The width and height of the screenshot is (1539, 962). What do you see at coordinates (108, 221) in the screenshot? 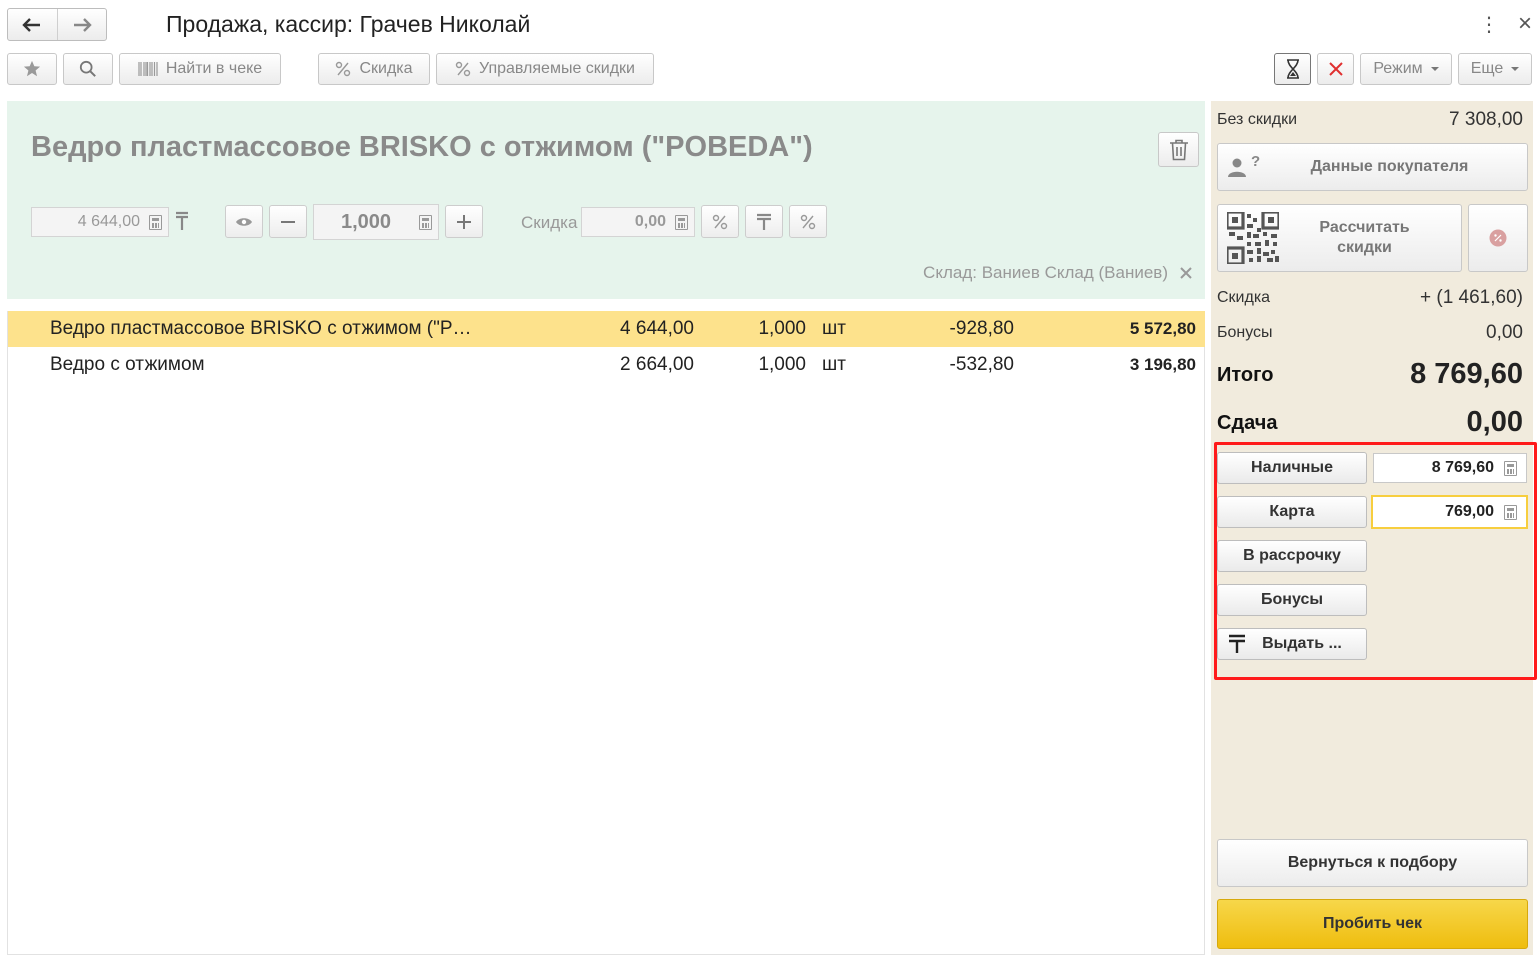
I see `price-value: 4 644,00` at bounding box center [108, 221].